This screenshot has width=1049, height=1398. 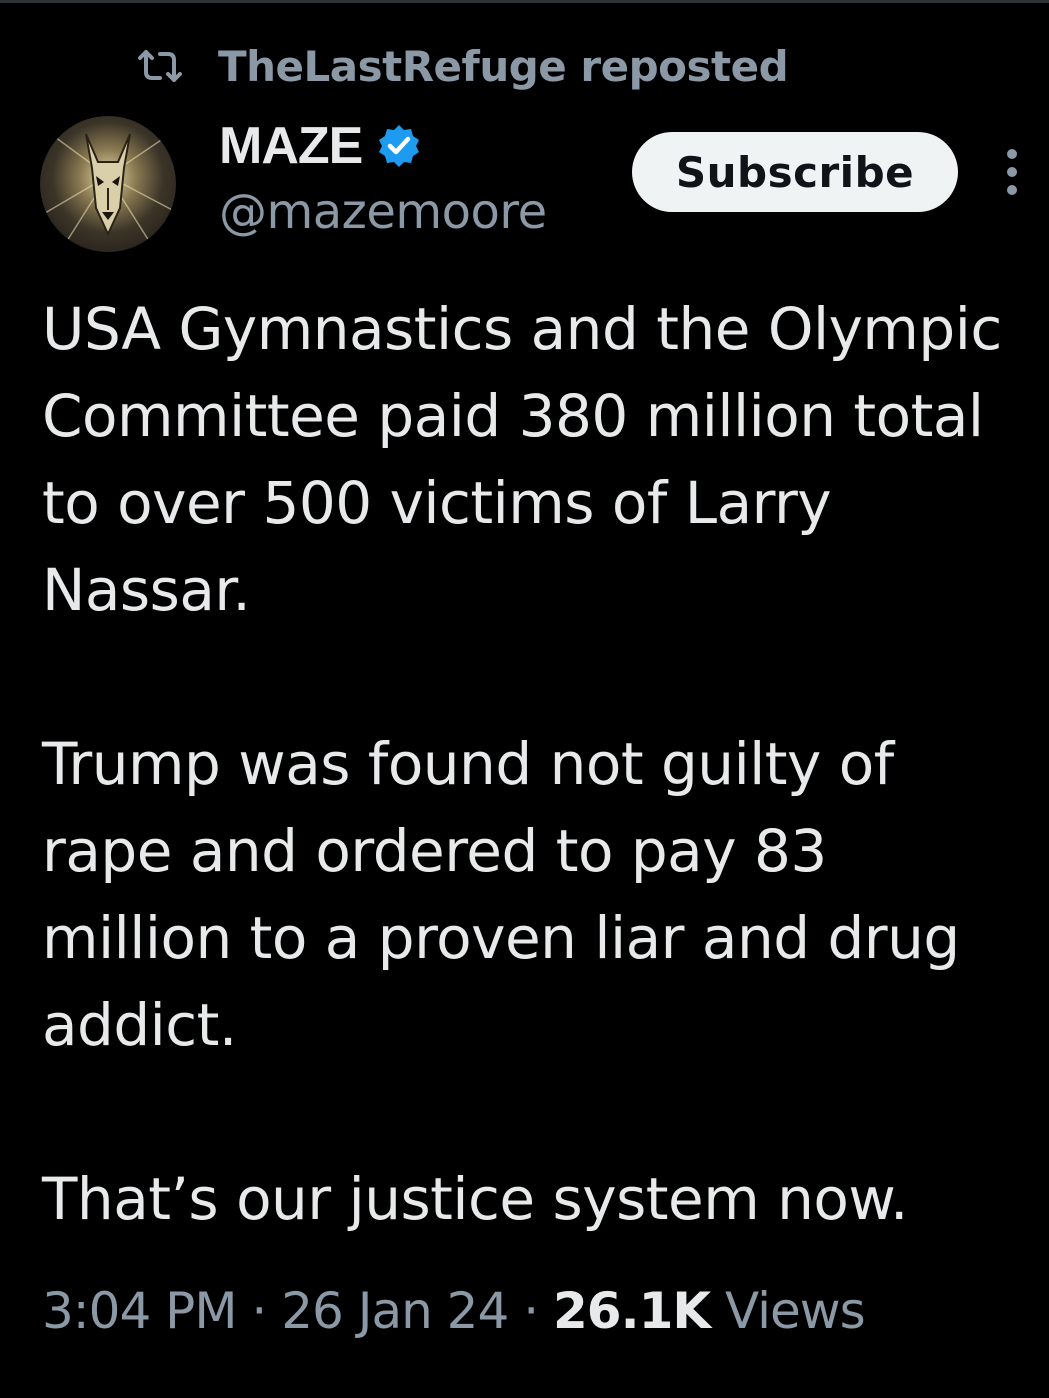 I want to click on repost-label: TheLastRefuge reposted, so click(x=503, y=66).